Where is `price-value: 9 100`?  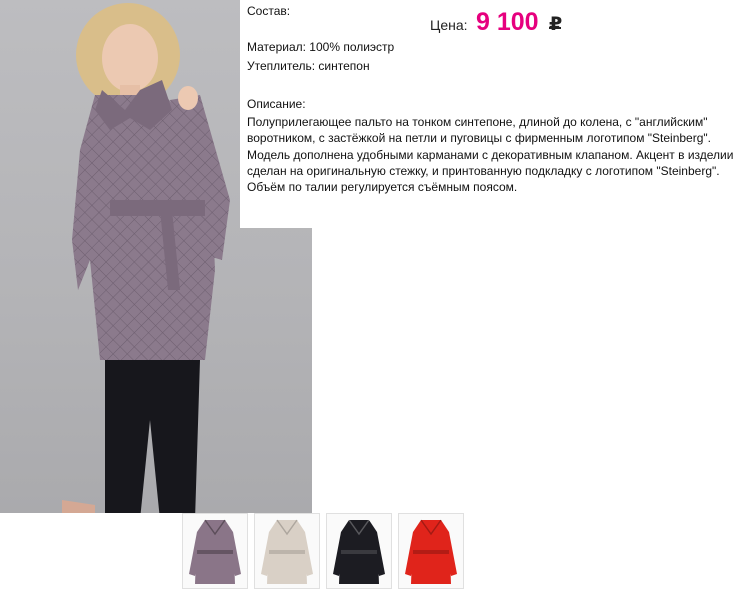 price-value: 9 100 is located at coordinates (507, 22).